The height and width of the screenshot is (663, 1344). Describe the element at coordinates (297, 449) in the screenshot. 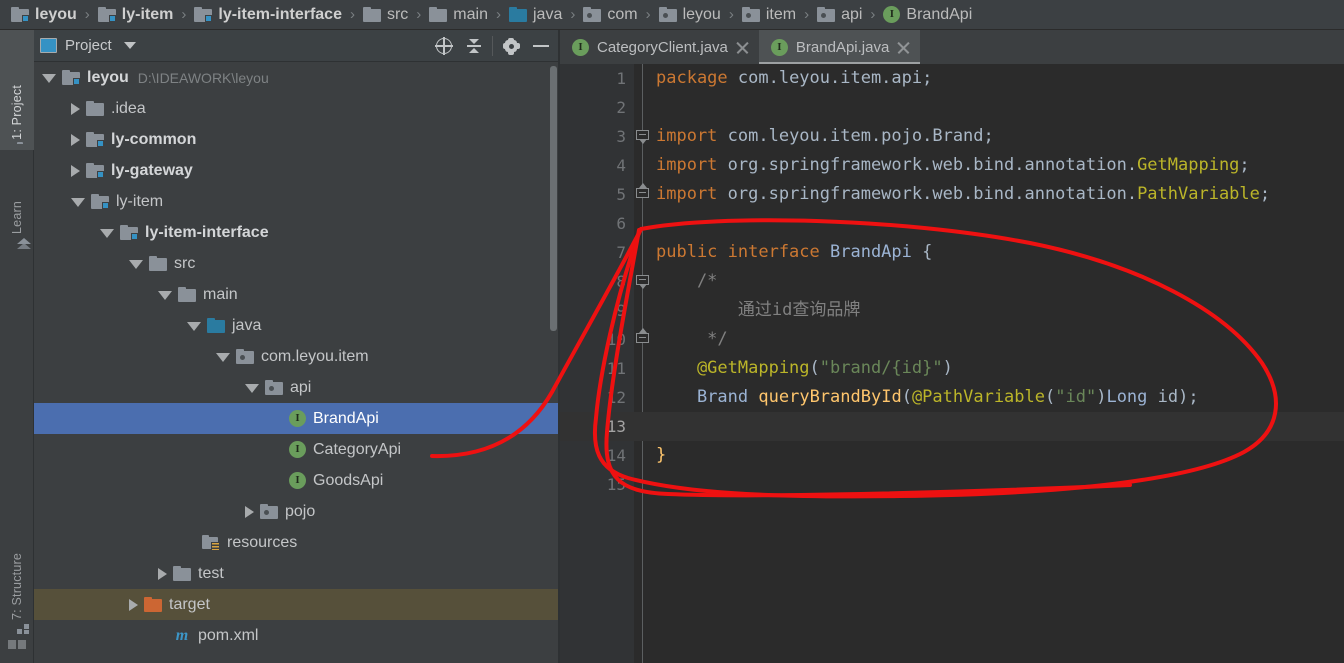

I see `tree-node-categoryapi: I CategoryApi` at that location.